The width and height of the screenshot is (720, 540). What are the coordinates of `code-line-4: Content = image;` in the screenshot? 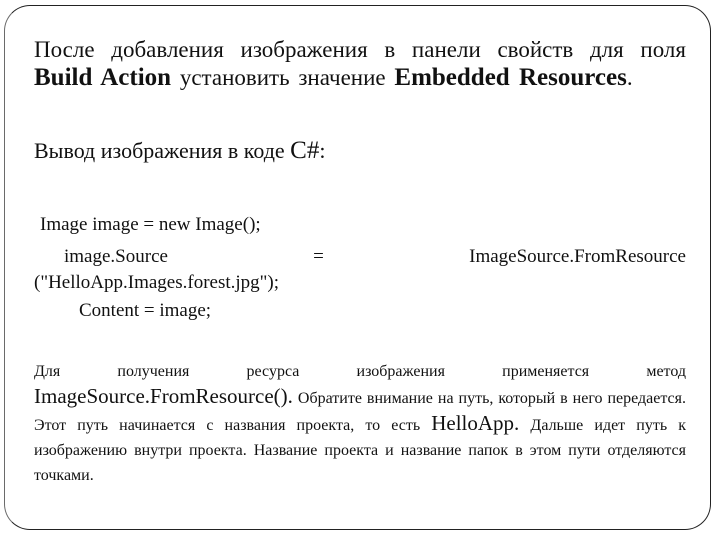 It's located at (145, 310).